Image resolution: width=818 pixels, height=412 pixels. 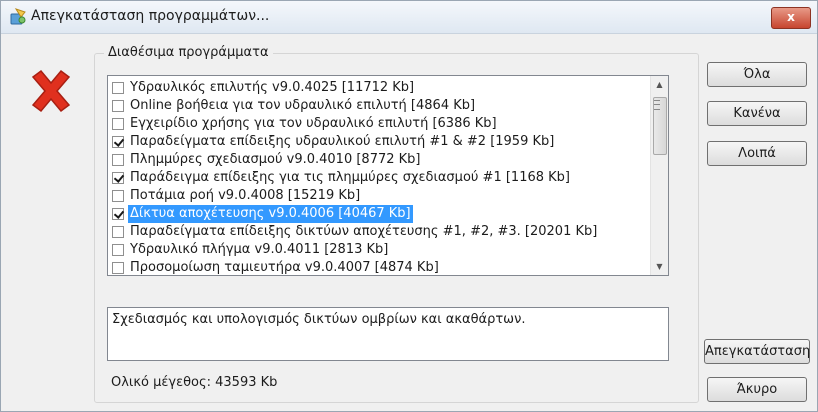 I want to click on item-label: Δίκτυα αποχέτευσης v9.0.4006 [40467 Kb], so click(x=270, y=214).